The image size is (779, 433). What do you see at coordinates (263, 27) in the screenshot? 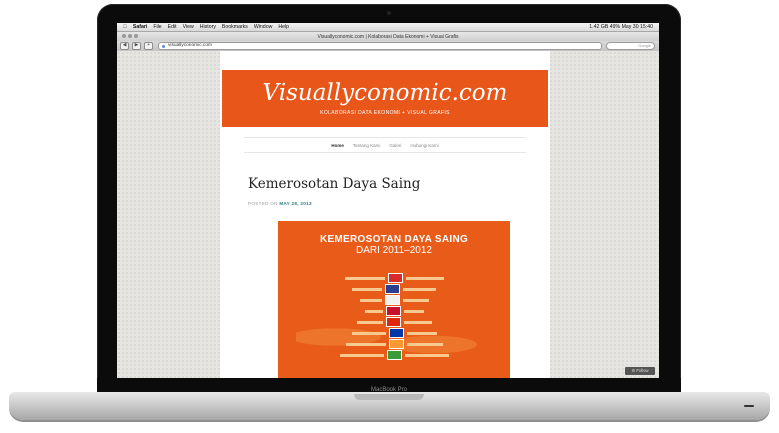
I see `menu-window: Window` at bounding box center [263, 27].